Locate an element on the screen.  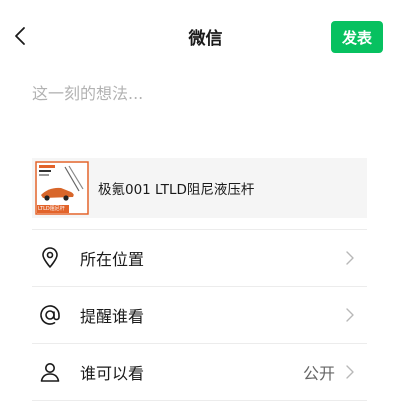
shared-link-card: LTLD阻尼杆 极氪001 LTLD阻尼液压杆 is located at coordinates (199, 188).